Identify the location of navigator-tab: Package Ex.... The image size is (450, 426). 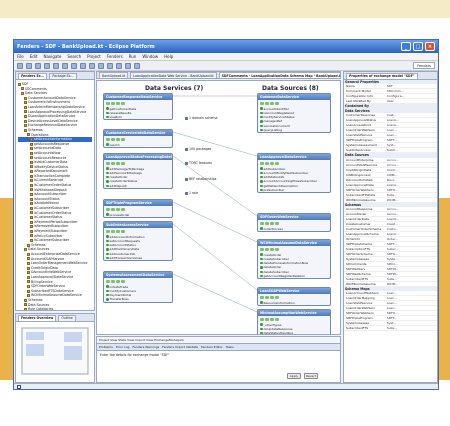
(63, 75).